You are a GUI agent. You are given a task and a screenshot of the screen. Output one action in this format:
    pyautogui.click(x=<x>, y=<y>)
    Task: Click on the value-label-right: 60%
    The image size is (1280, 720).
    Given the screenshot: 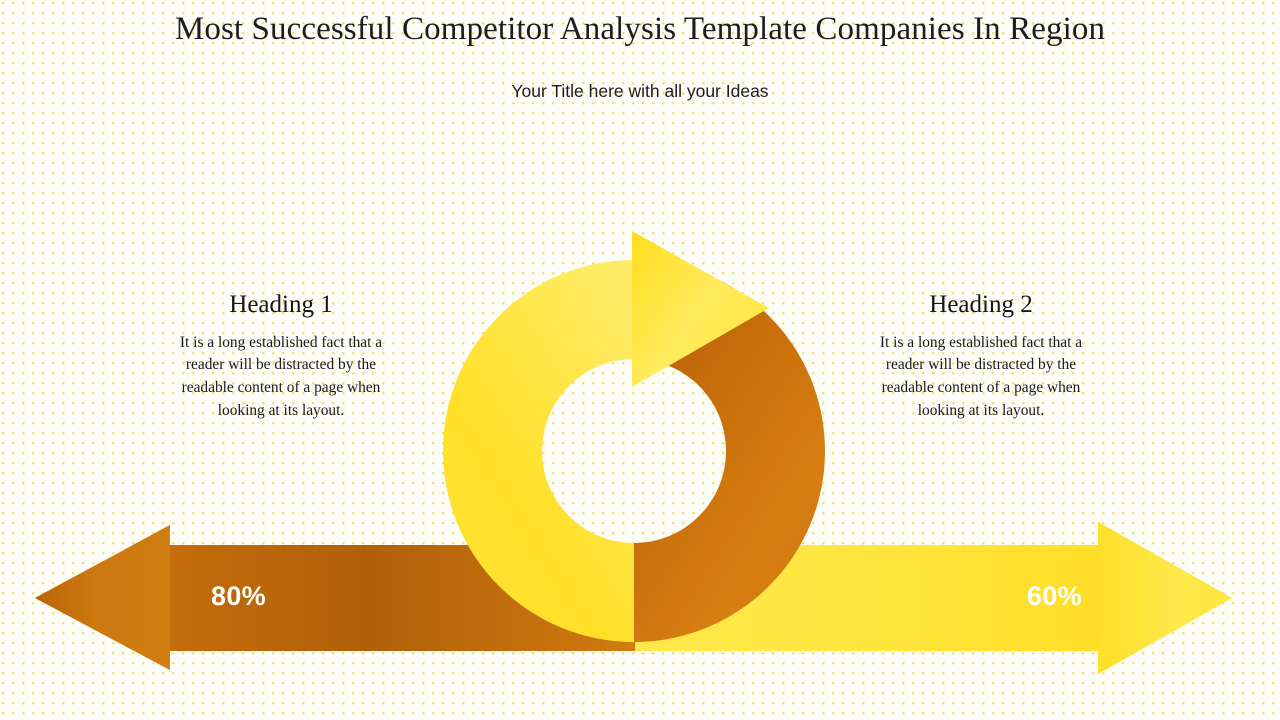 What is the action you would take?
    pyautogui.click(x=1054, y=596)
    